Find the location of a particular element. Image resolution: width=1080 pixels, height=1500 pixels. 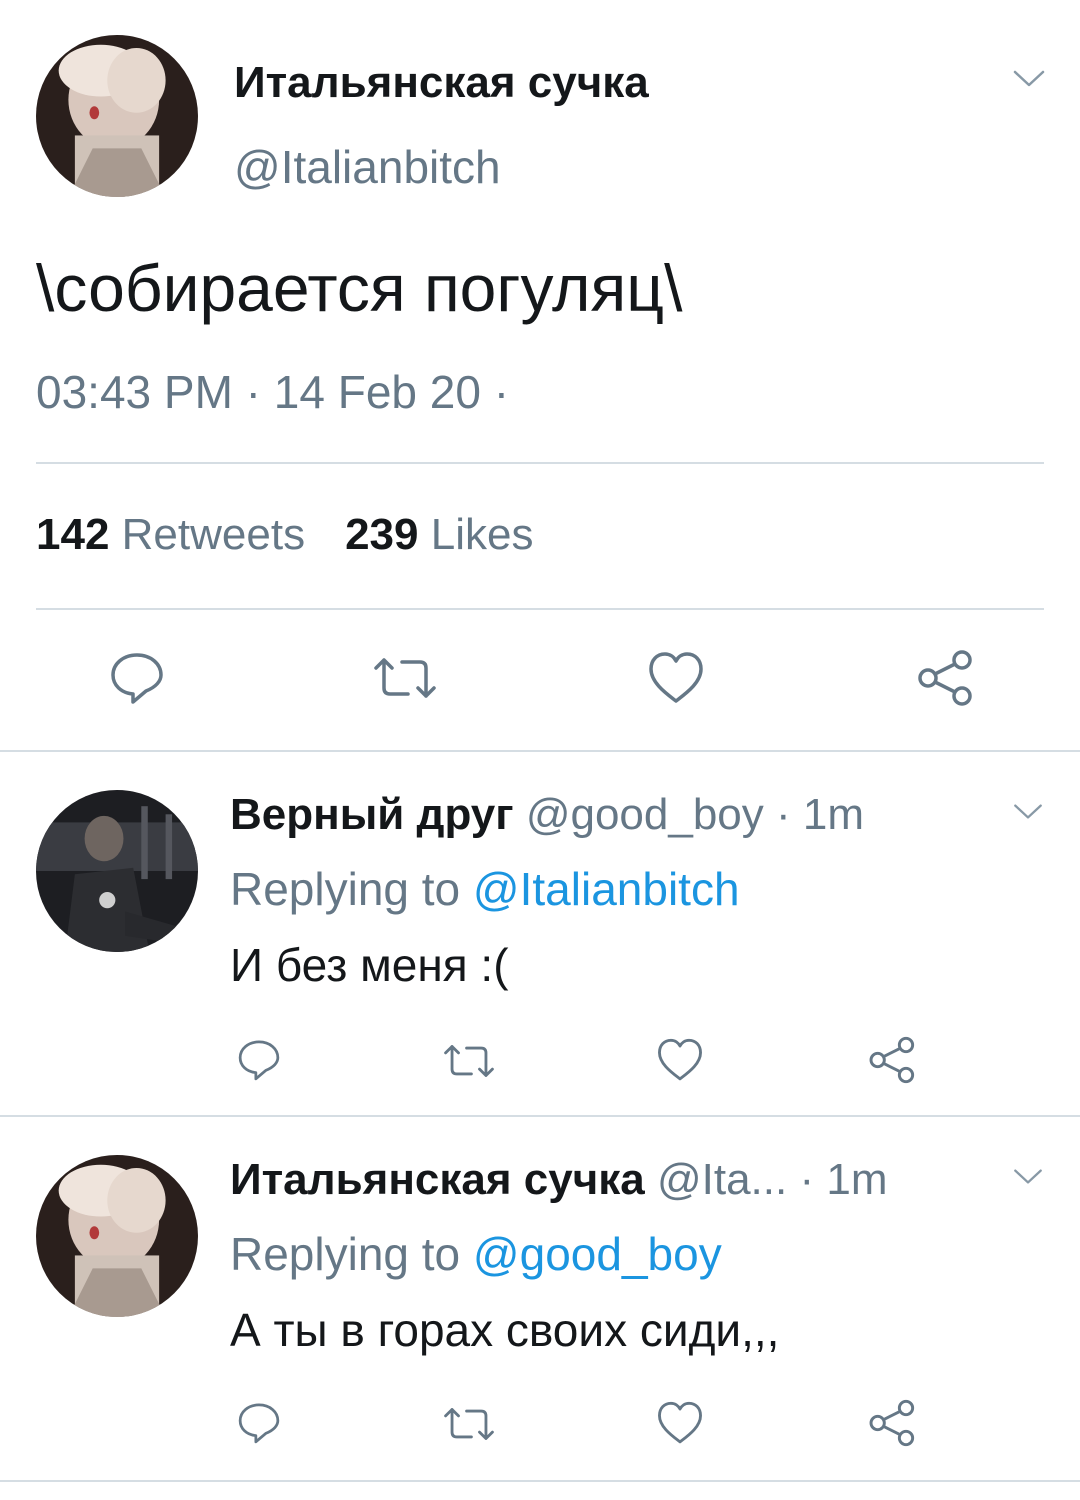

likes-count: 239 is located at coordinates (381, 534).